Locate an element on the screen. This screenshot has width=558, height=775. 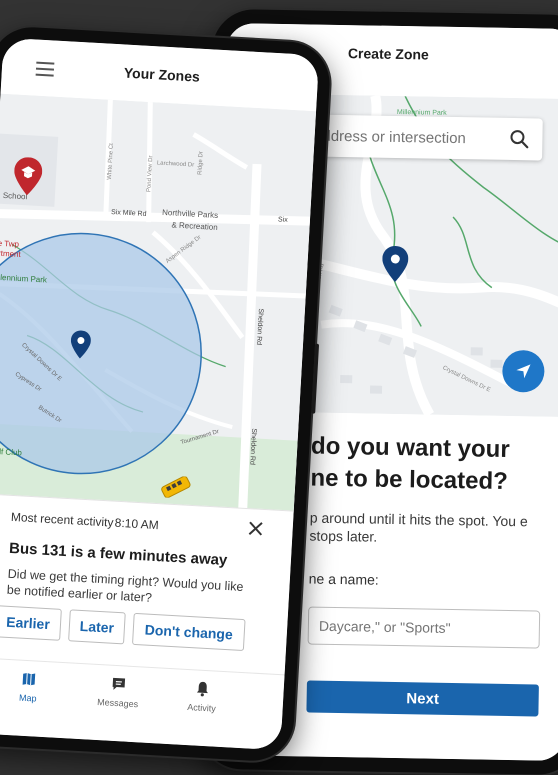
page-title: Your Zones is located at coordinates (162, 74).